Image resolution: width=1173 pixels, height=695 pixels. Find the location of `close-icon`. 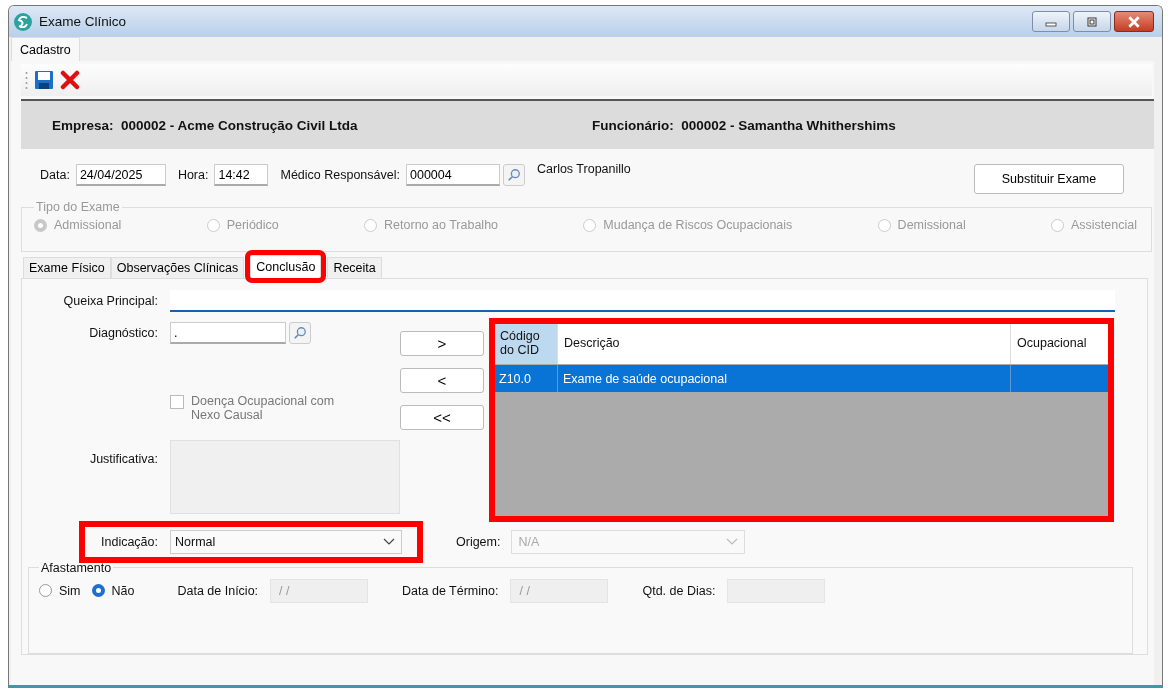

close-icon is located at coordinates (1134, 21).